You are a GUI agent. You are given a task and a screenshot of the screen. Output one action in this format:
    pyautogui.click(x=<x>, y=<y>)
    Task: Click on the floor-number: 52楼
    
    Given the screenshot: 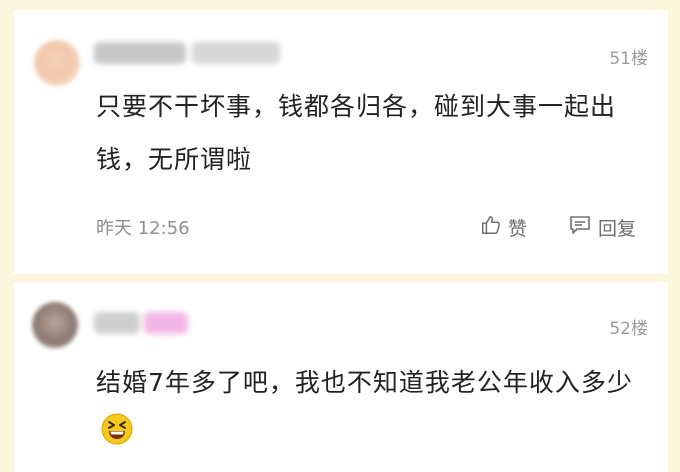 What is the action you would take?
    pyautogui.click(x=628, y=329)
    